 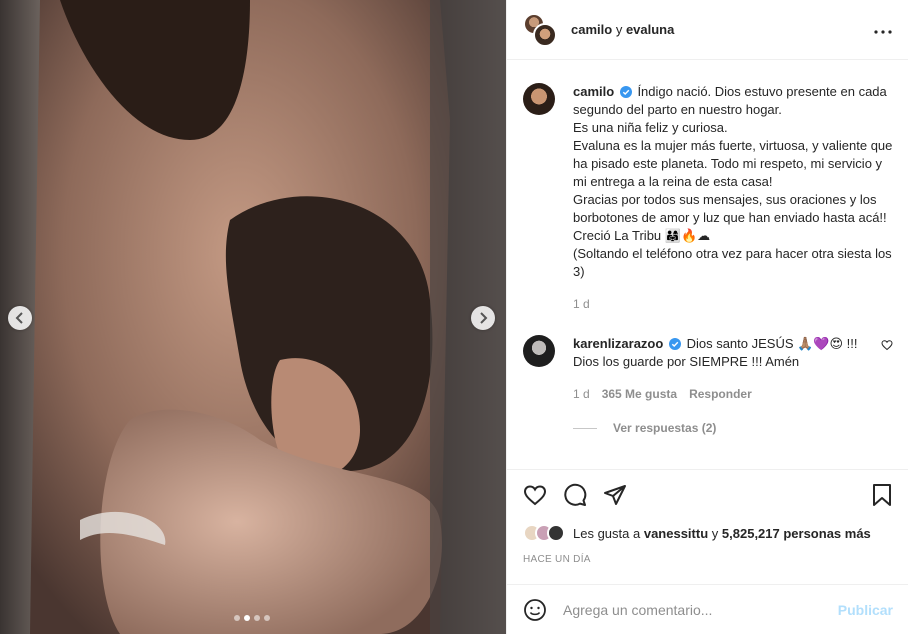 I want to click on author-separator: y, so click(x=619, y=29).